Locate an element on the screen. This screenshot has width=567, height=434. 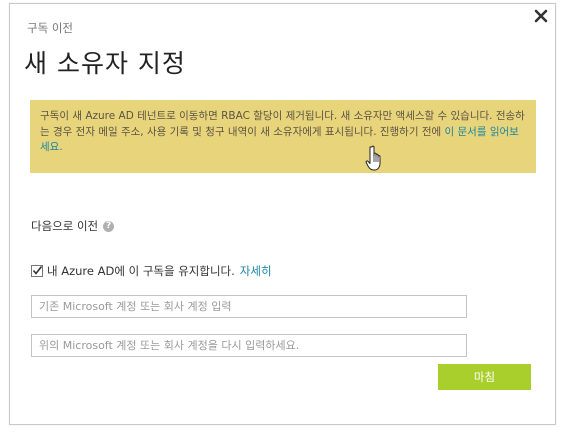
confirm-account-input is located at coordinates (249, 345).